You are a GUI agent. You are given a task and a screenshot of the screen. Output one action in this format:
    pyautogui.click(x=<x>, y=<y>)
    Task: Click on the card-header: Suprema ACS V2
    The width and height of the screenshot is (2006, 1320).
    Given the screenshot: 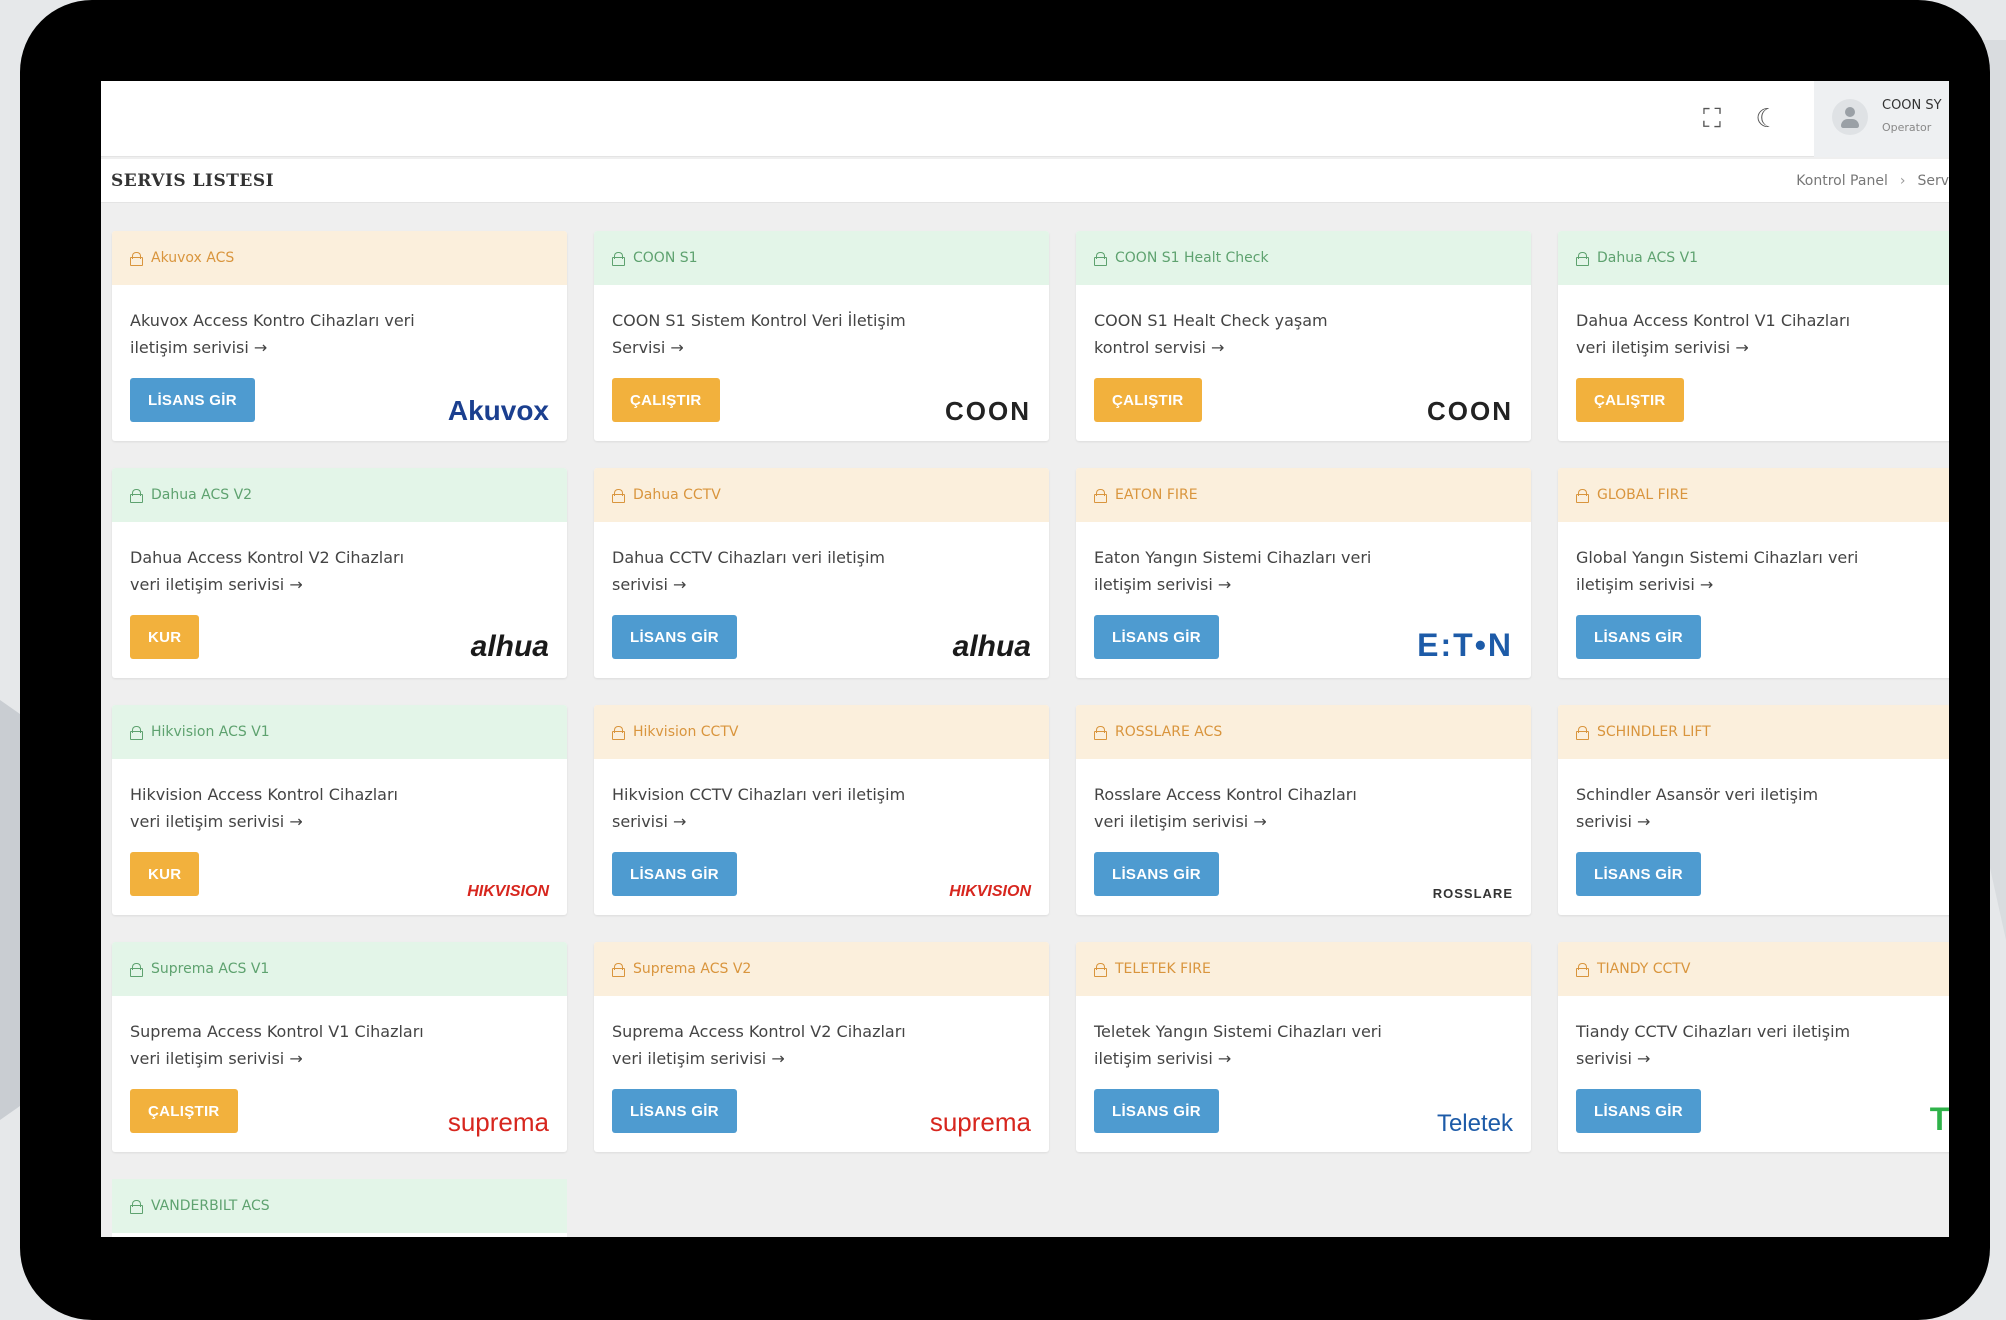 What is the action you would take?
    pyautogui.click(x=821, y=969)
    